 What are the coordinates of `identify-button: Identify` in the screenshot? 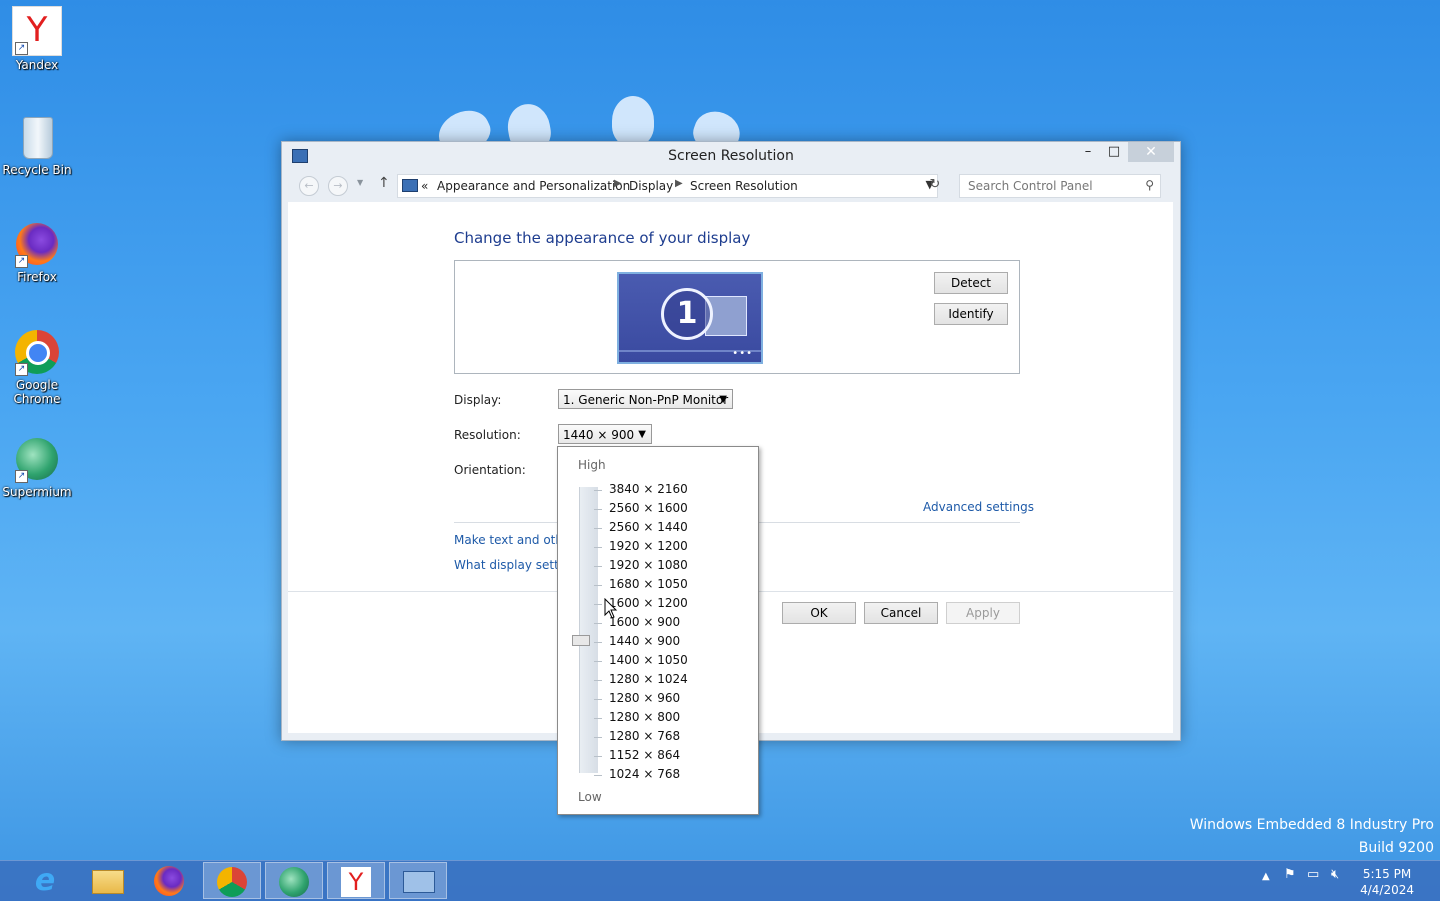 It's located at (971, 314).